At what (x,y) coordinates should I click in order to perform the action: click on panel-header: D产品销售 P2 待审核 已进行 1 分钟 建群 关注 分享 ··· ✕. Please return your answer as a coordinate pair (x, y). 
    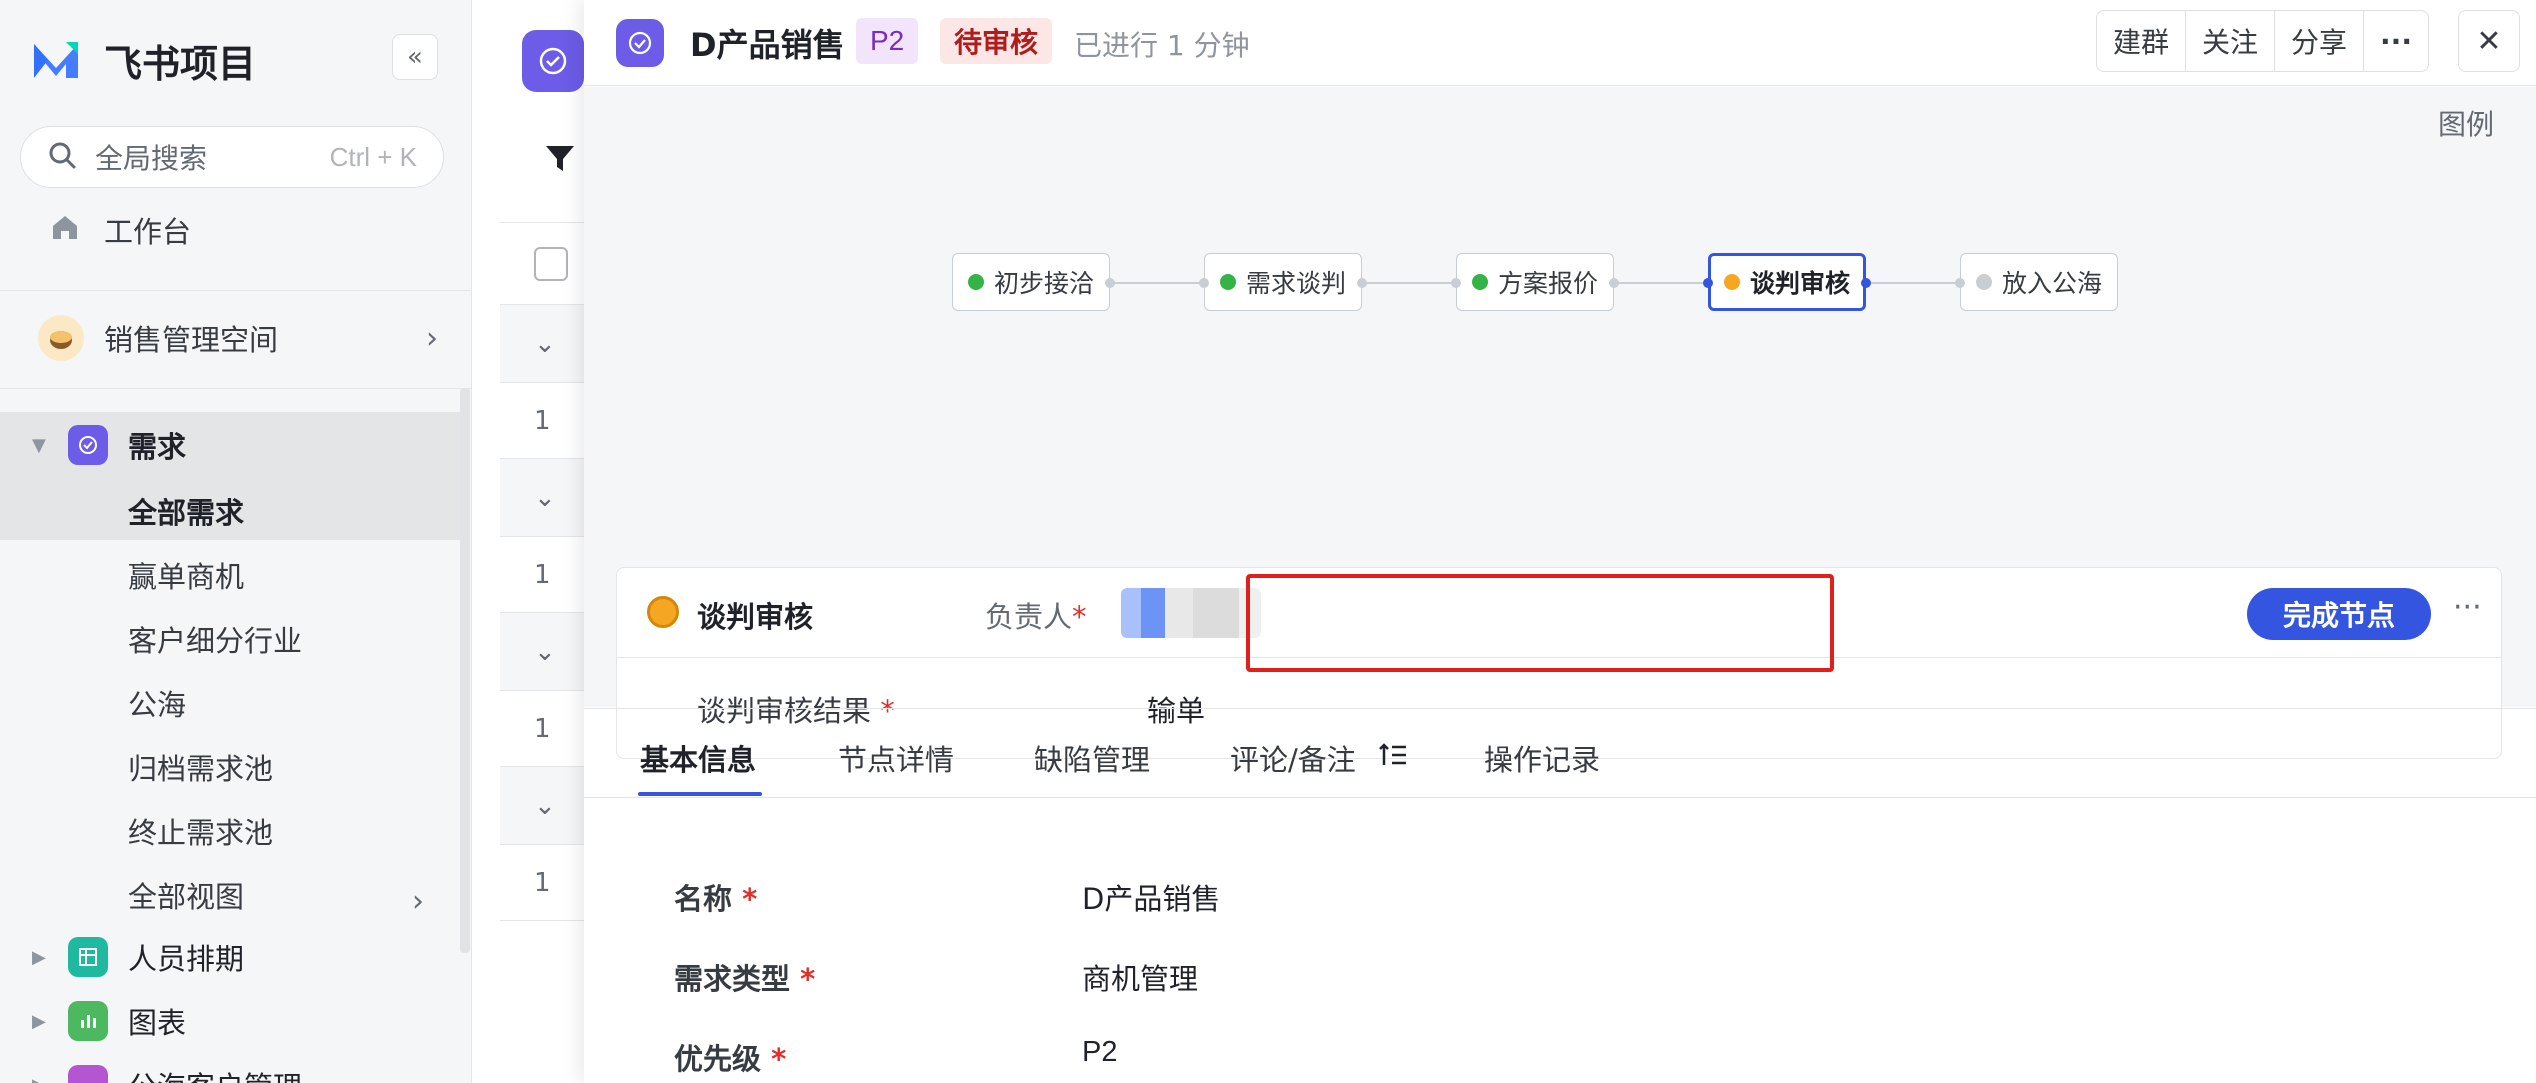
    Looking at the image, I should click on (1560, 43).